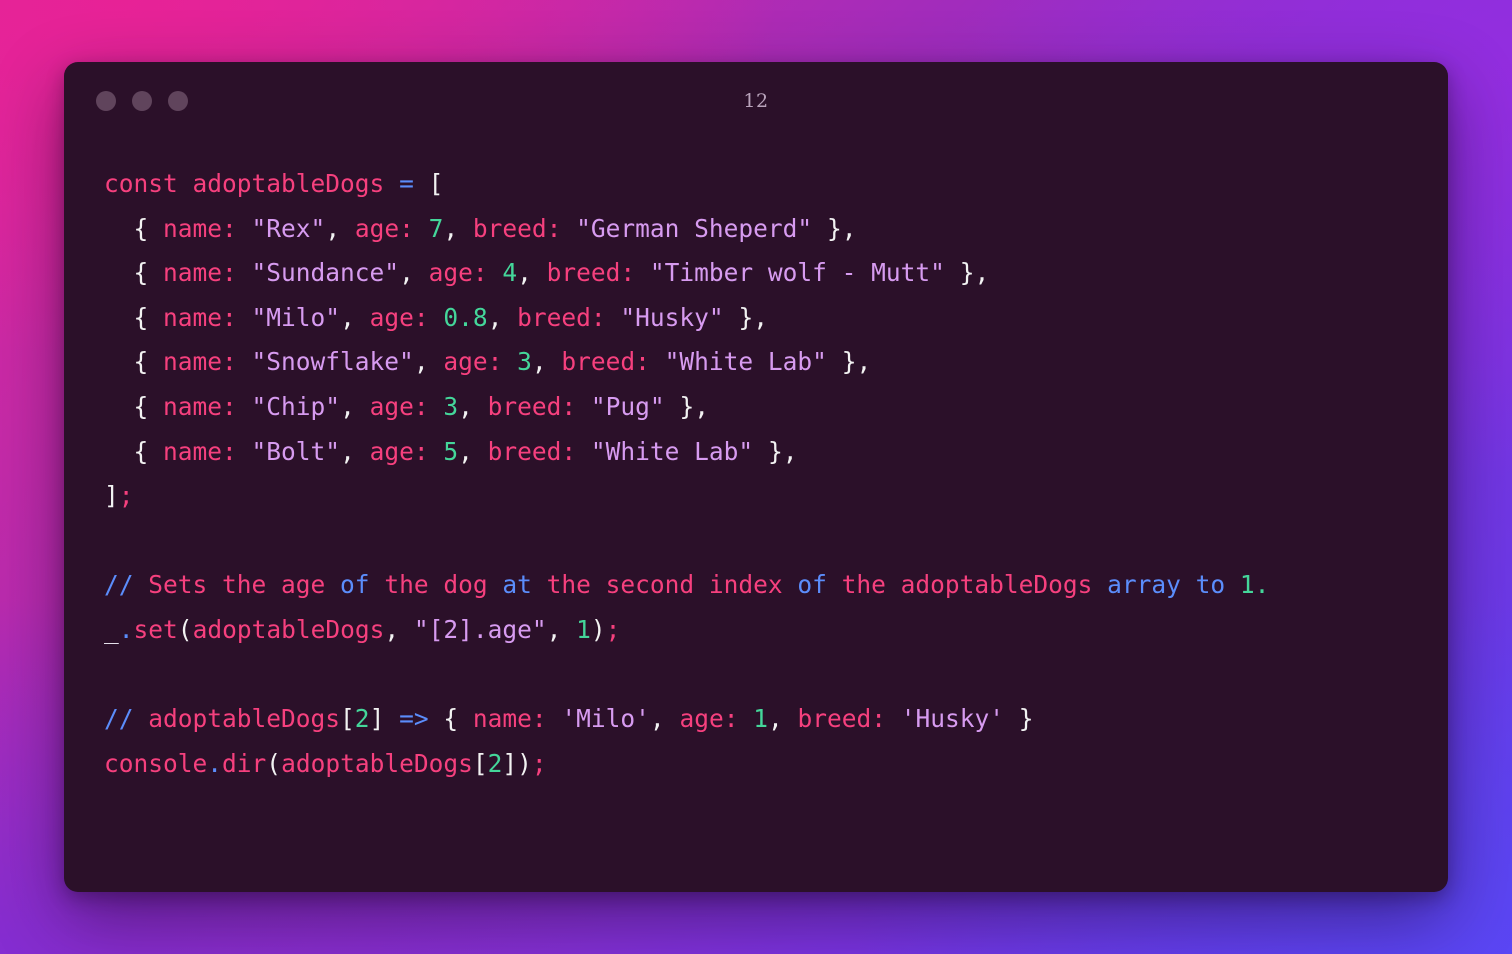 The height and width of the screenshot is (954, 1512). I want to click on code-token: array to, so click(1173, 585).